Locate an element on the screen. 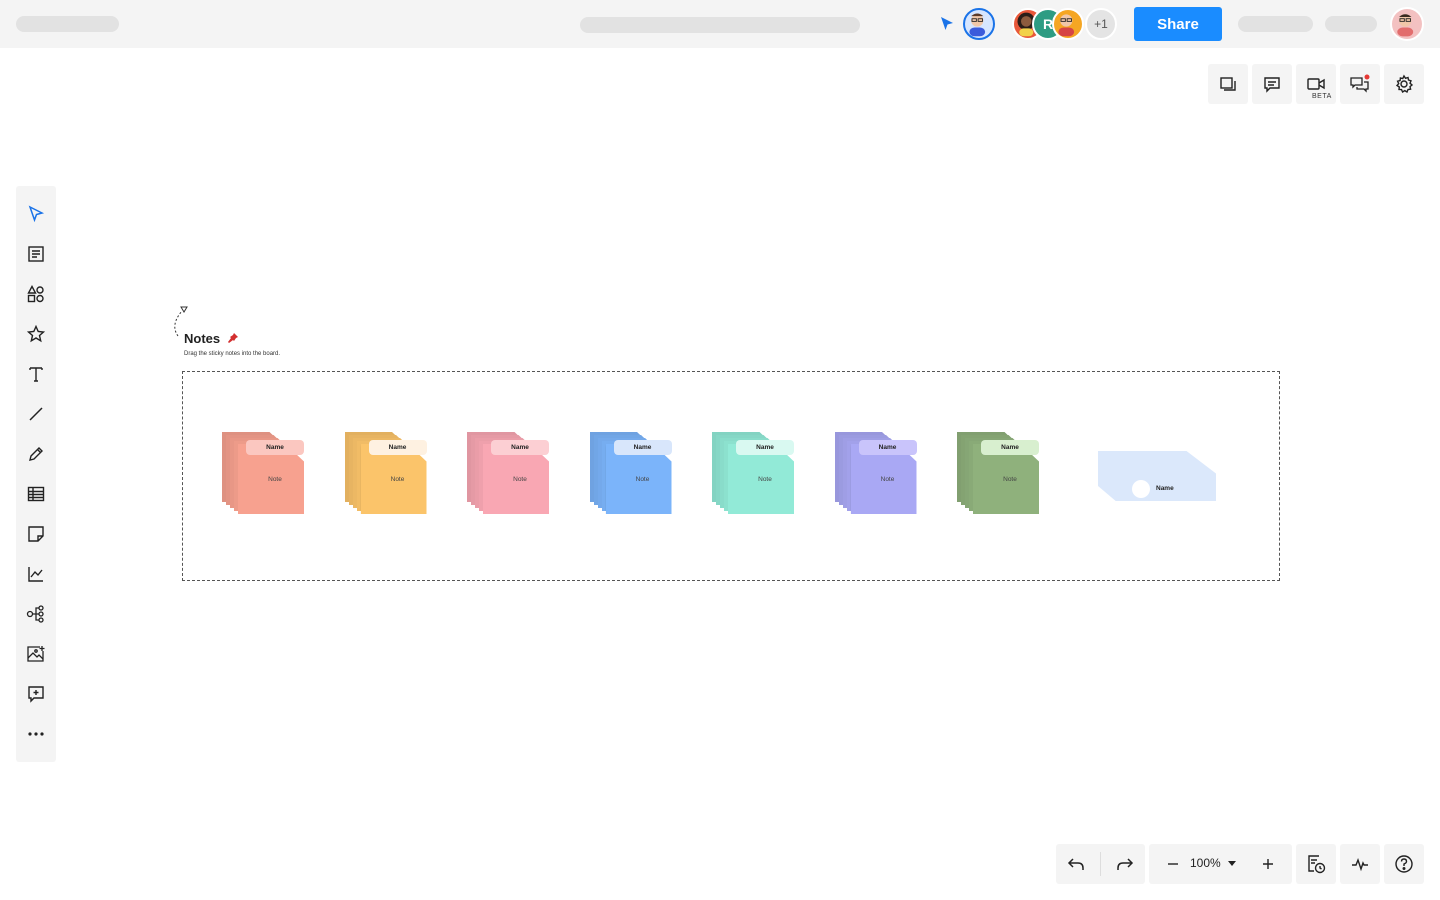 Image resolution: width=1440 pixels, height=900 pixels. line-chart-icon is located at coordinates (35, 574).